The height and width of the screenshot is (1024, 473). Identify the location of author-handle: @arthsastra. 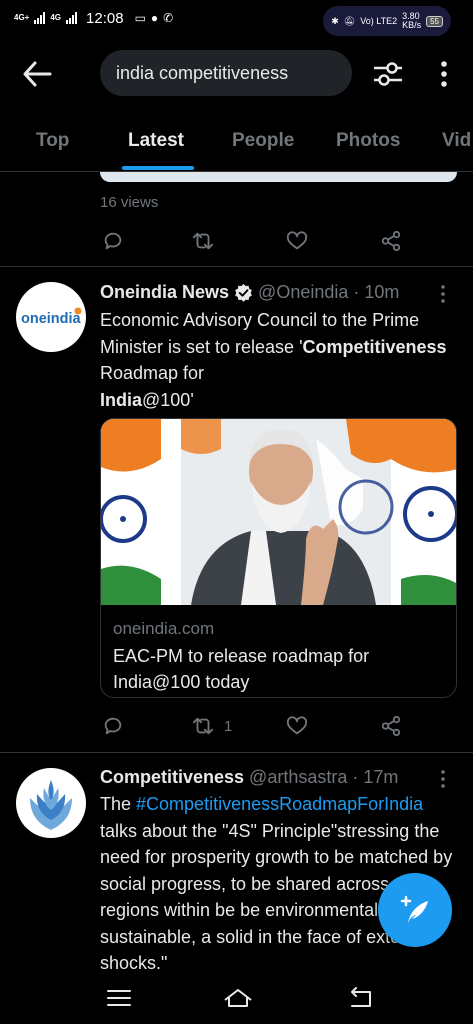
(298, 777).